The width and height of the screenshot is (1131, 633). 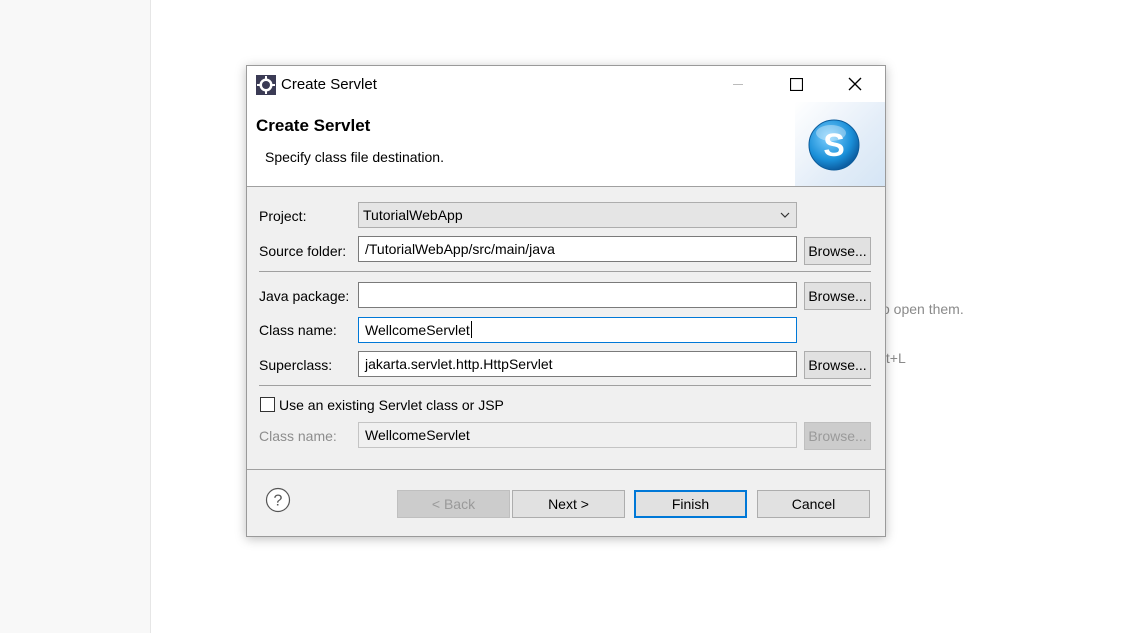 What do you see at coordinates (453, 504) in the screenshot?
I see `back-button: < Back` at bounding box center [453, 504].